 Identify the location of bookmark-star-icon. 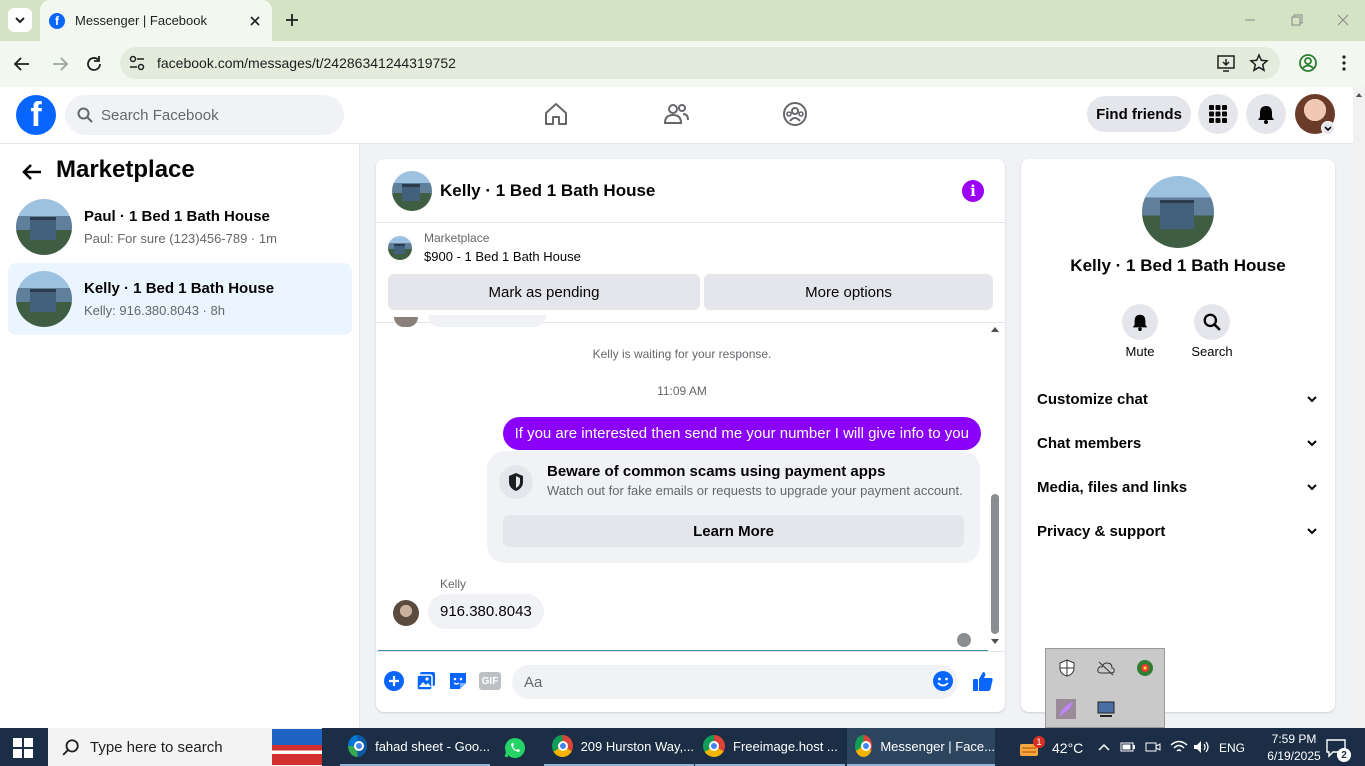
(1259, 63).